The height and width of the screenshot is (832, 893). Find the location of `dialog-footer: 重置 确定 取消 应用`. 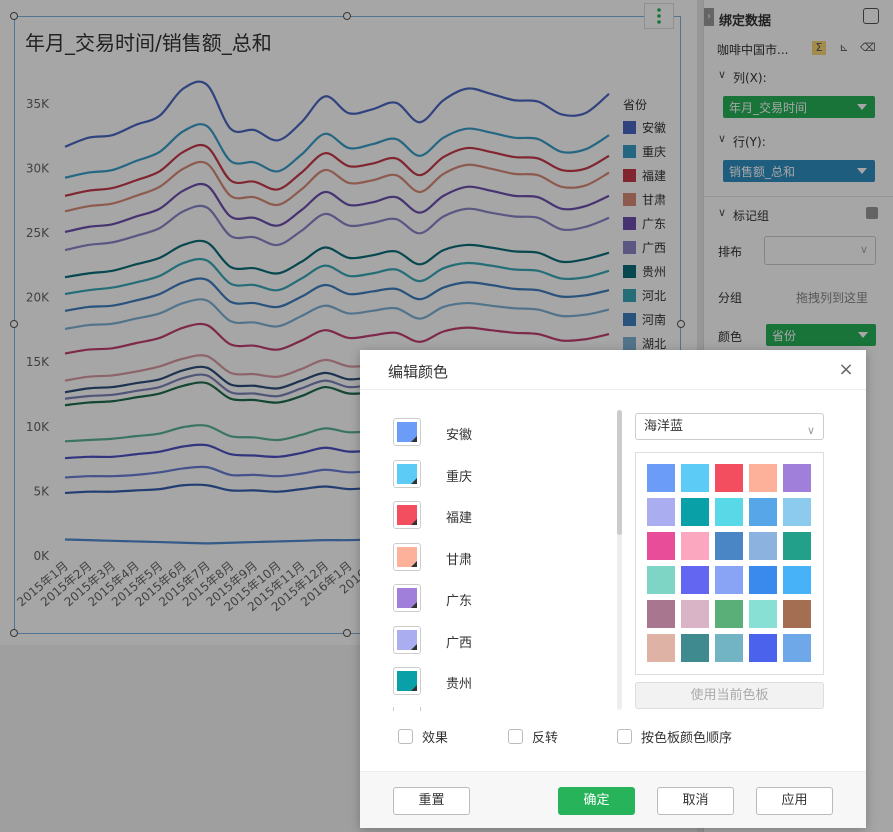

dialog-footer: 重置 确定 取消 应用 is located at coordinates (613, 799).